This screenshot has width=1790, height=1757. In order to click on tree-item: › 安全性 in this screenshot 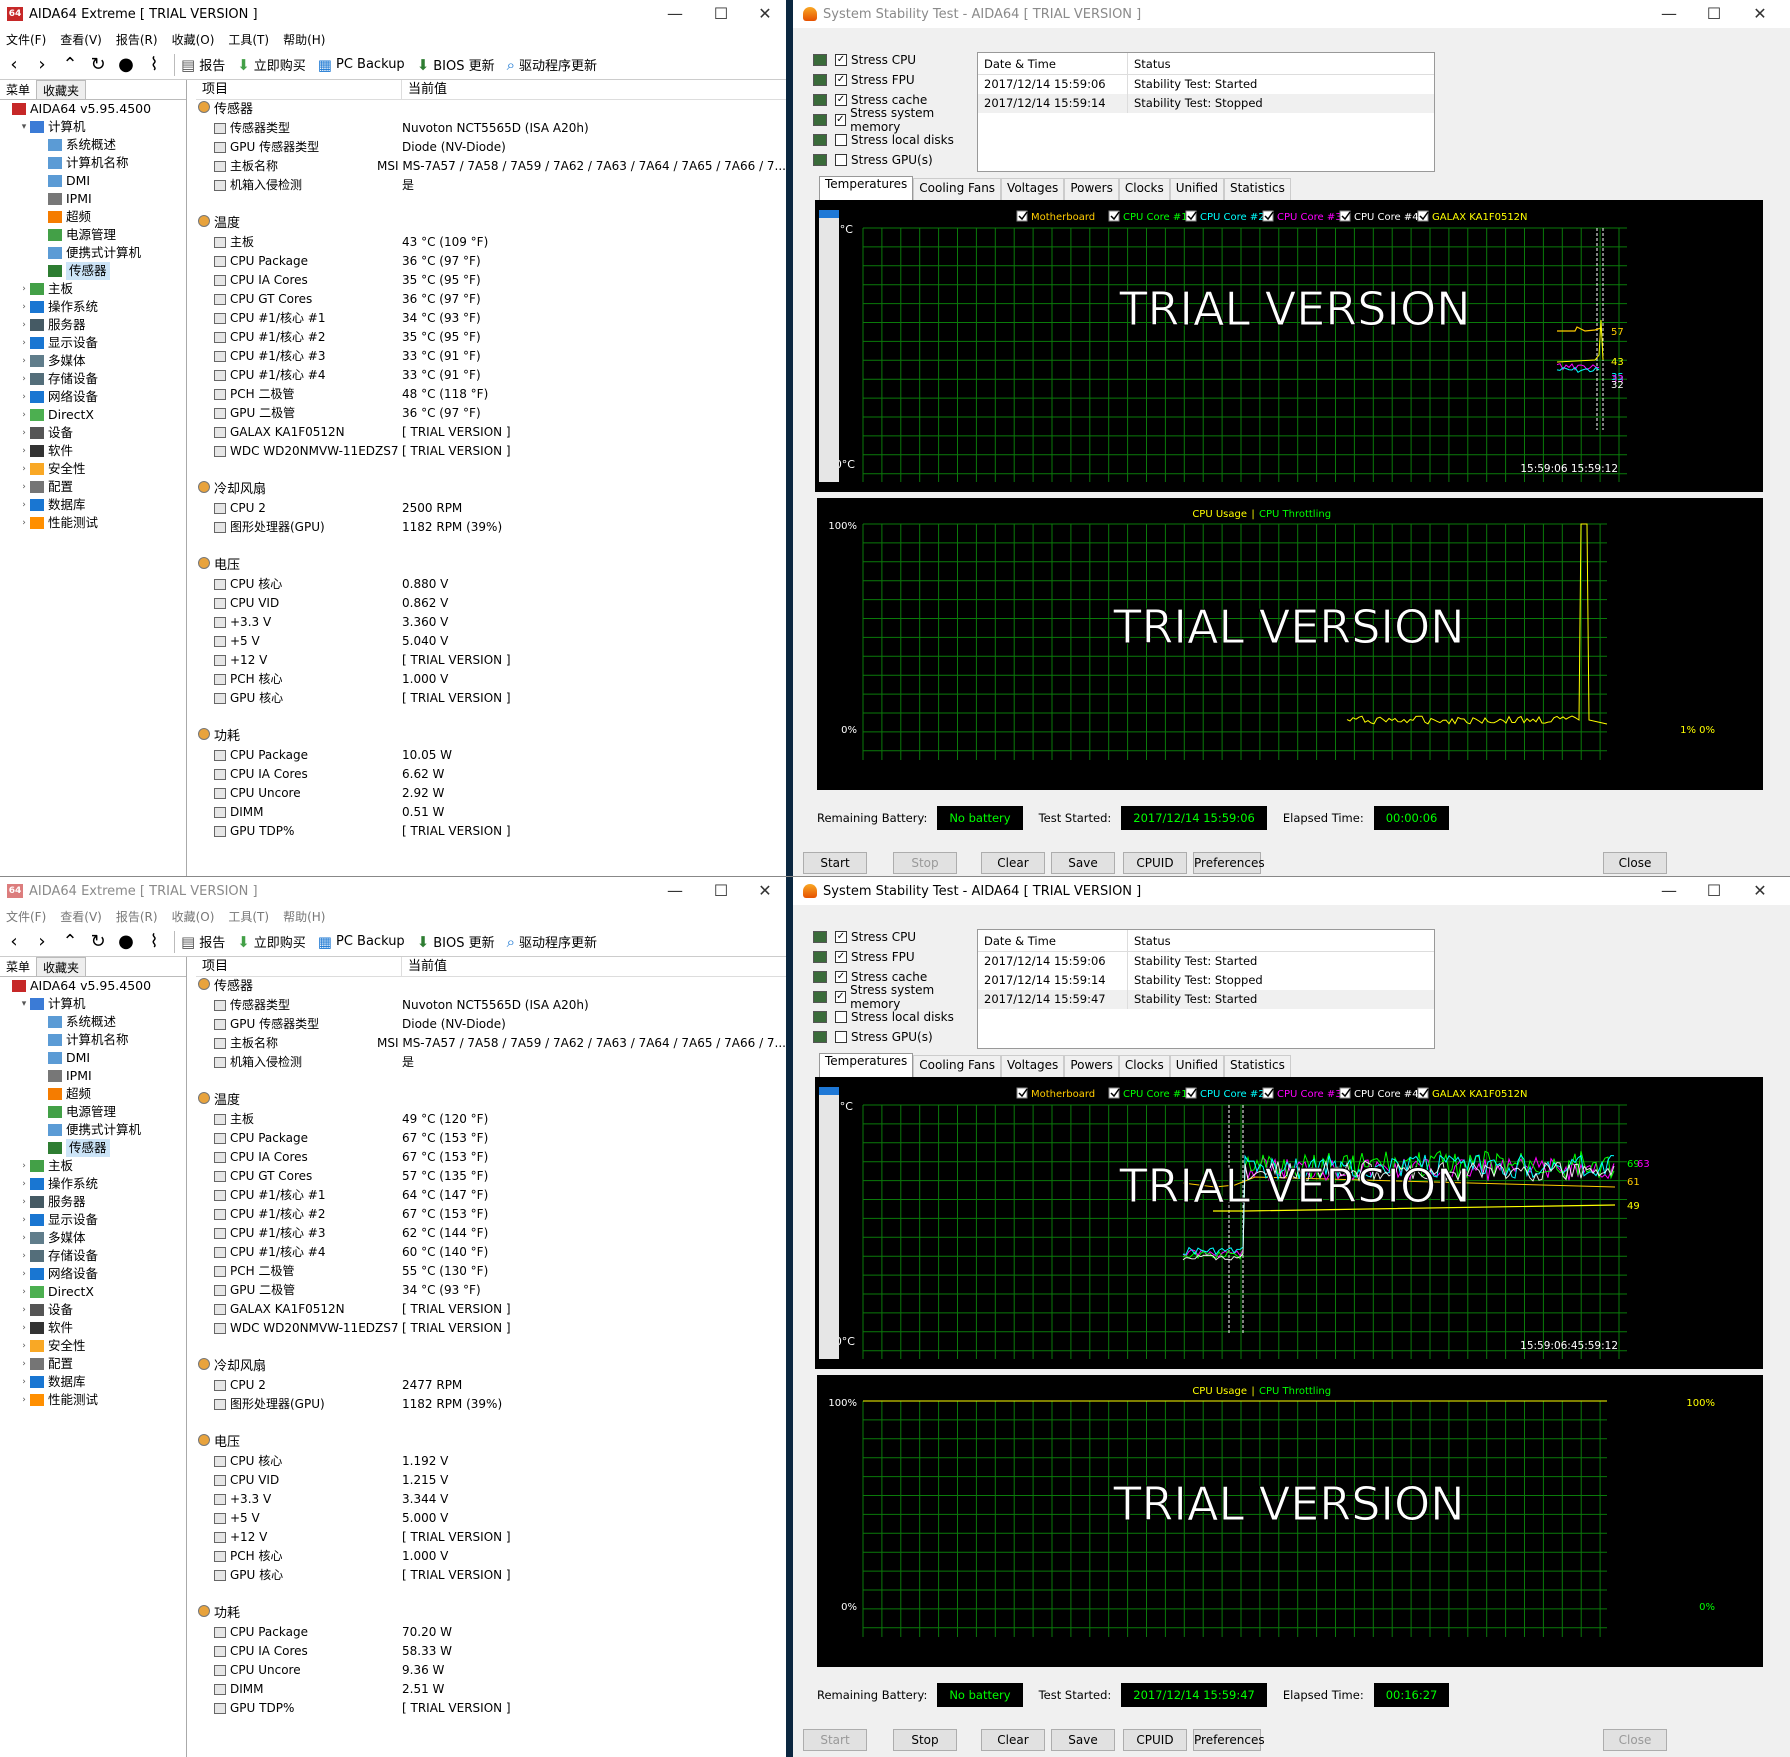, I will do `click(93, 469)`.